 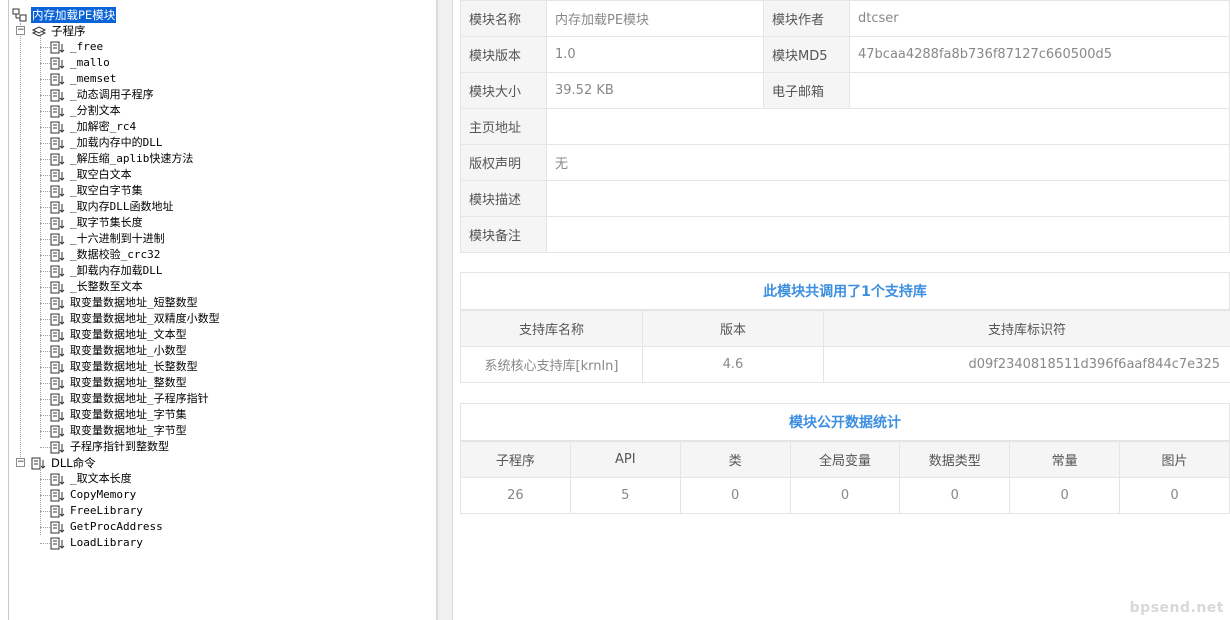 What do you see at coordinates (445, 310) in the screenshot?
I see `tree-scrollbar` at bounding box center [445, 310].